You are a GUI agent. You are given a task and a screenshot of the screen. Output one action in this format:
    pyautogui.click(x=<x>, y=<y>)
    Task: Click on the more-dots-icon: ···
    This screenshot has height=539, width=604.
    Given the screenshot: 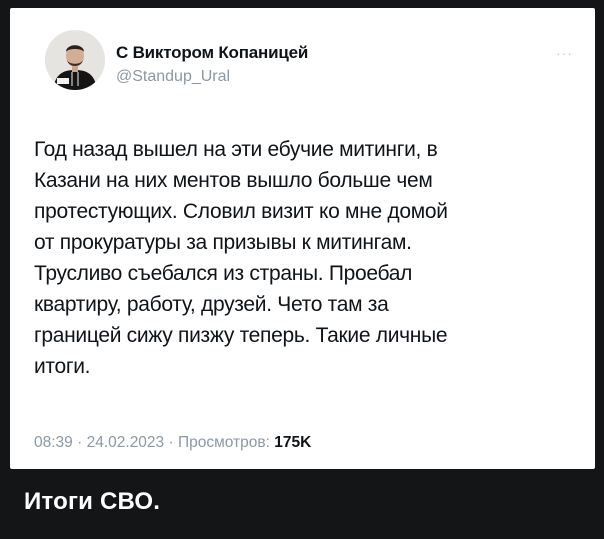 What is the action you would take?
    pyautogui.click(x=564, y=53)
    